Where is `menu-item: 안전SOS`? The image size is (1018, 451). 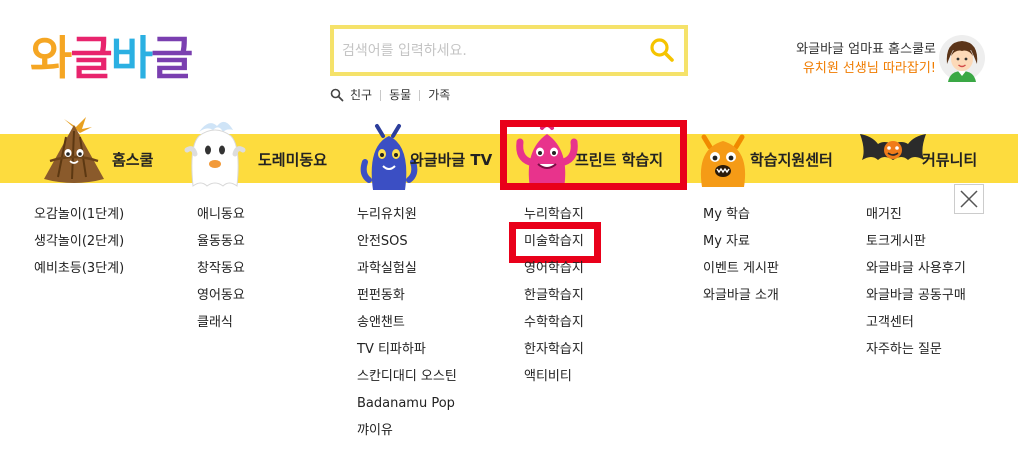 menu-item: 안전SOS is located at coordinates (407, 247).